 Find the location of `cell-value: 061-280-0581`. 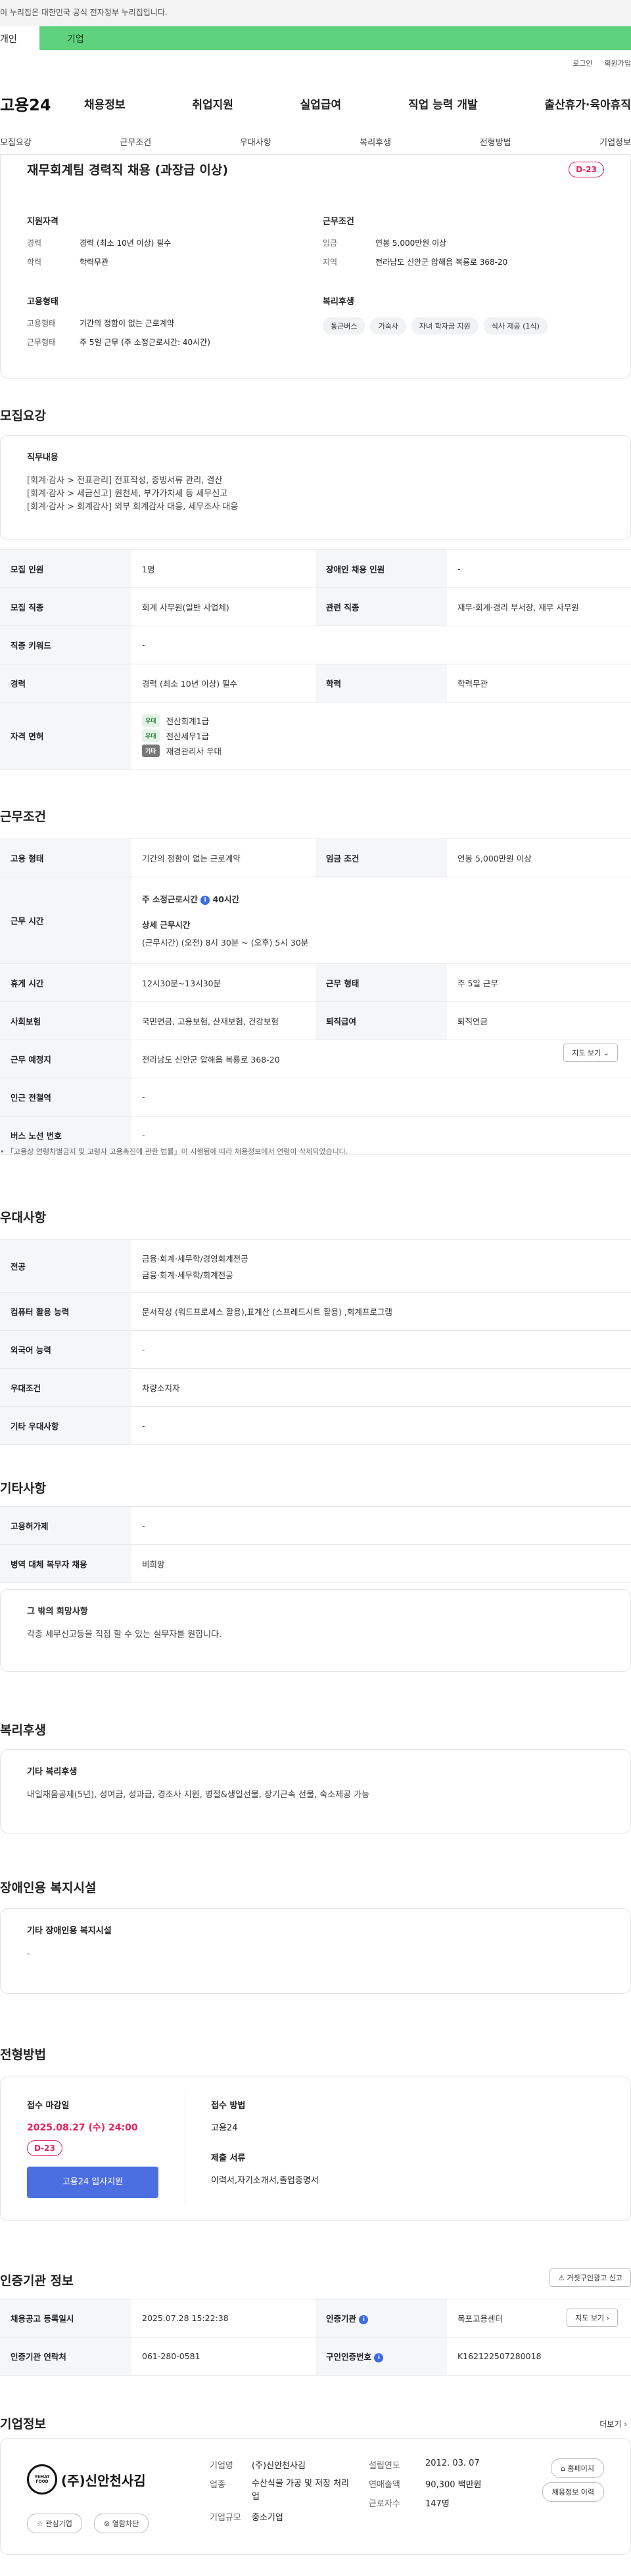

cell-value: 061-280-0581 is located at coordinates (224, 2356).